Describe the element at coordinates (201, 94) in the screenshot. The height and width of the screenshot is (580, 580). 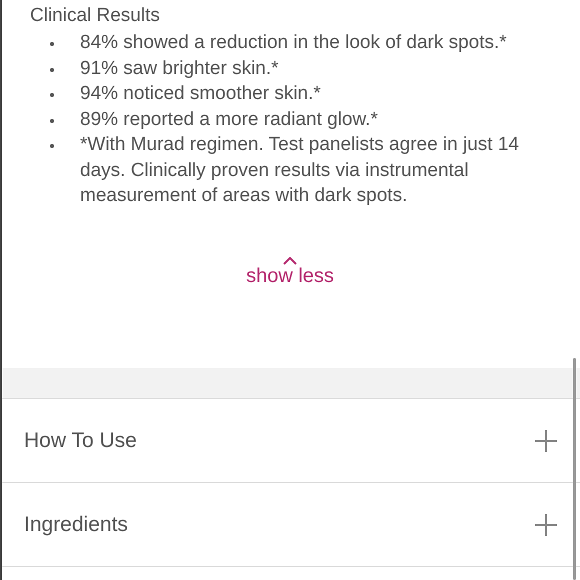
I see `result-text: 94% noticed smoother skin.*` at that location.